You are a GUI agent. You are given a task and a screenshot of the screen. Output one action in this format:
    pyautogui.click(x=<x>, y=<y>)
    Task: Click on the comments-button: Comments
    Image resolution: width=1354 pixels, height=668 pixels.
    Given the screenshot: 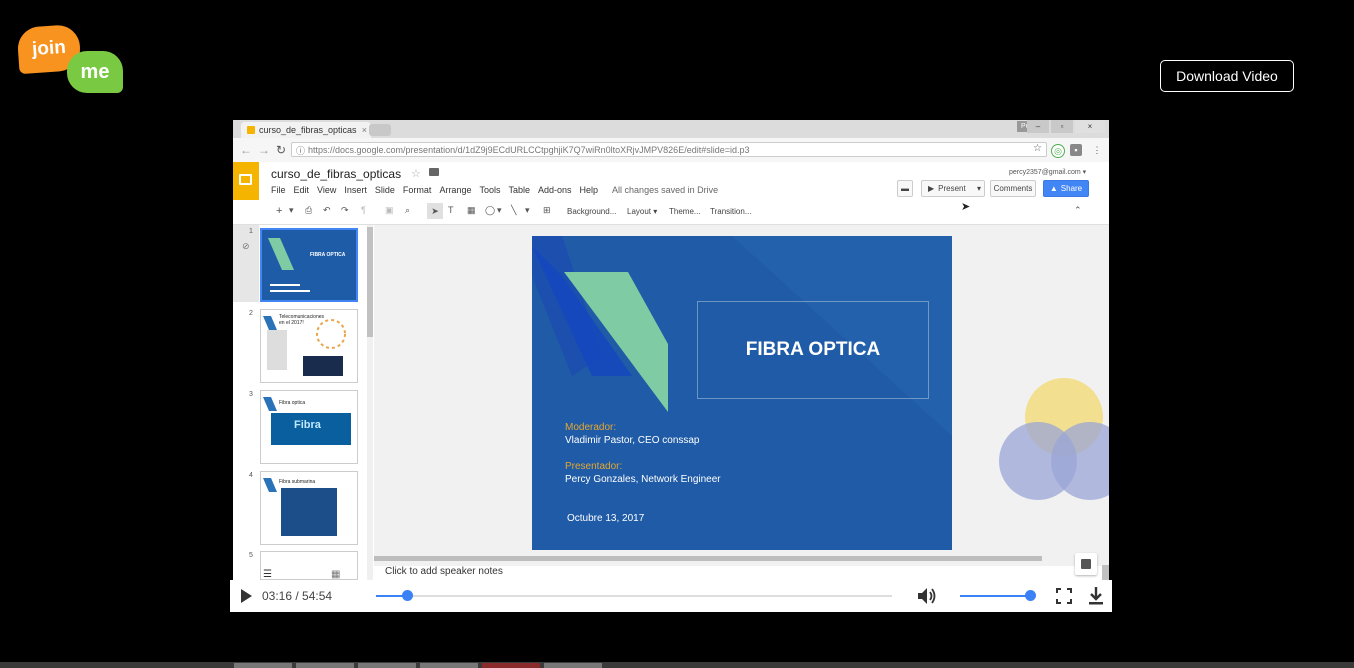 What is the action you would take?
    pyautogui.click(x=1013, y=188)
    